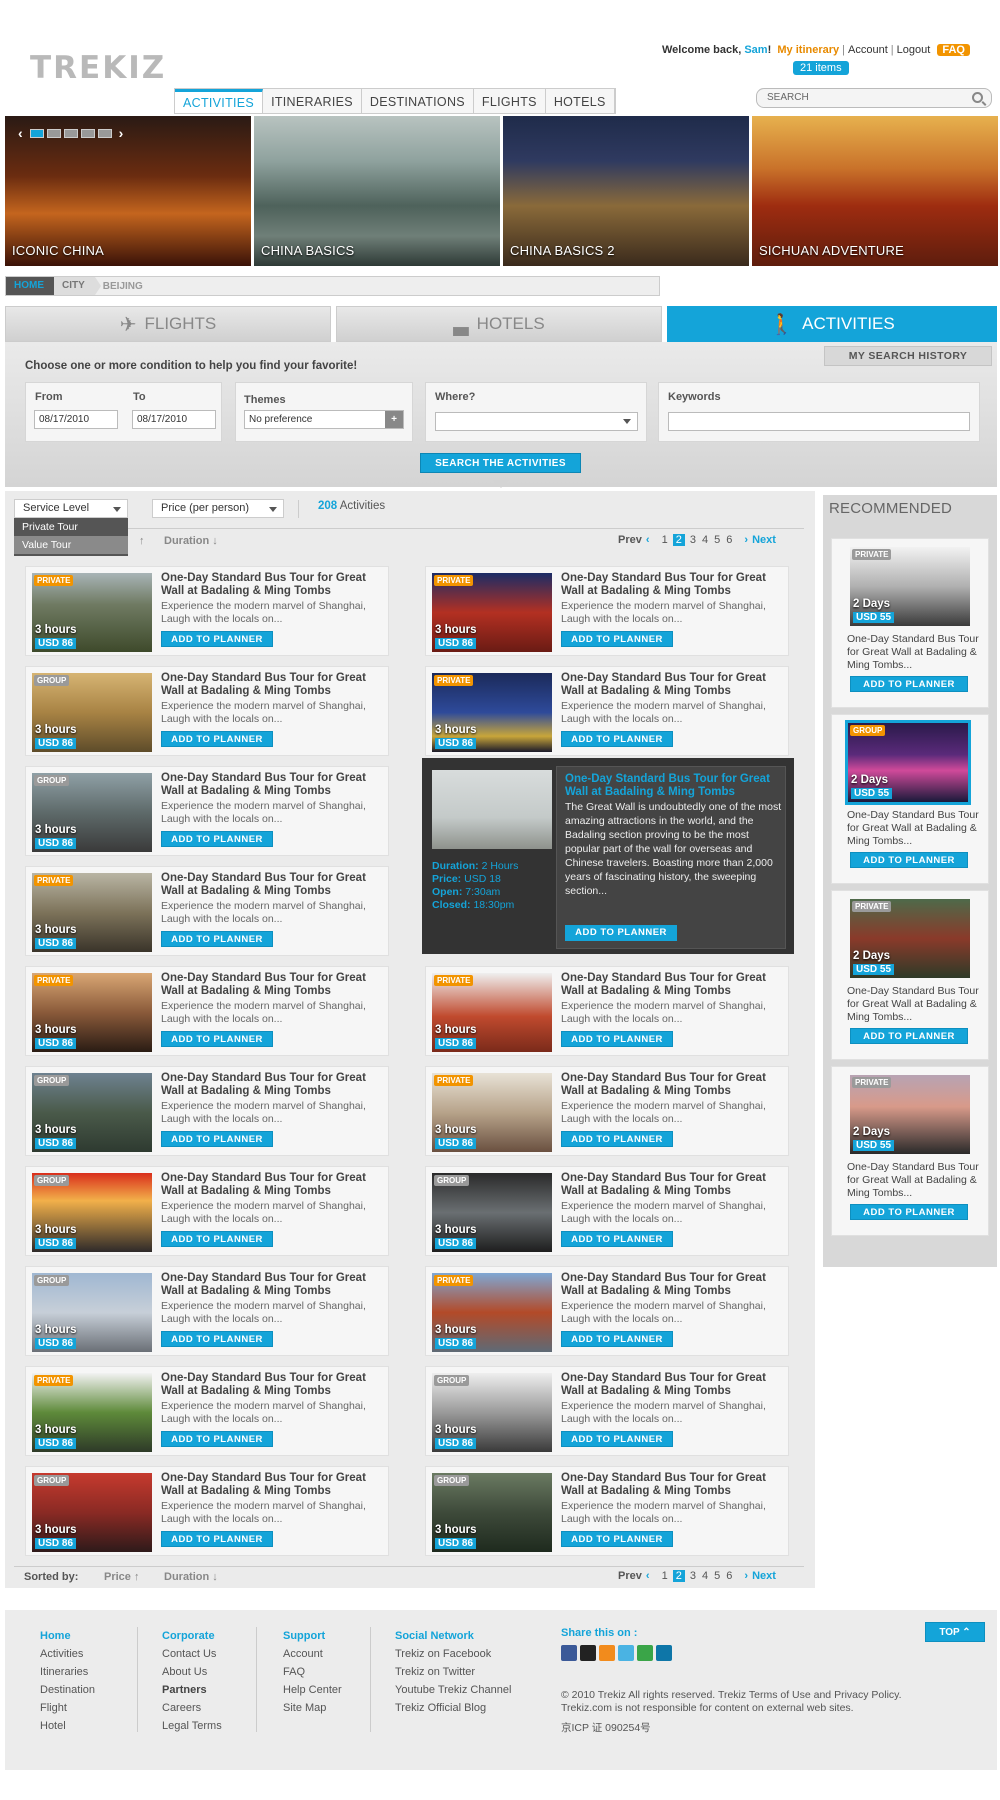 The width and height of the screenshot is (1000, 1800). Describe the element at coordinates (536, 421) in the screenshot. I see `where-select` at that location.